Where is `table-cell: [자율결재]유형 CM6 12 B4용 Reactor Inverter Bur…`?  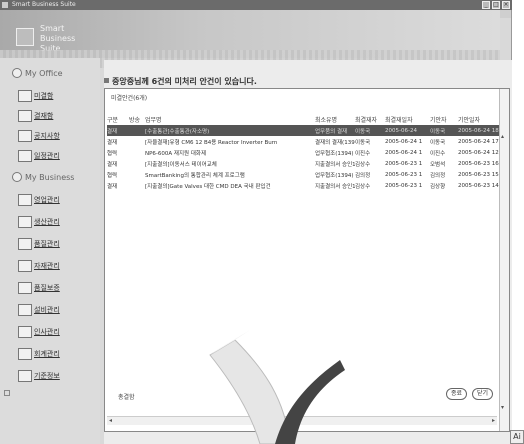 table-cell: [자율결재]유형 CM6 12 B4용 Reactor Inverter Bur… is located at coordinates (211, 142).